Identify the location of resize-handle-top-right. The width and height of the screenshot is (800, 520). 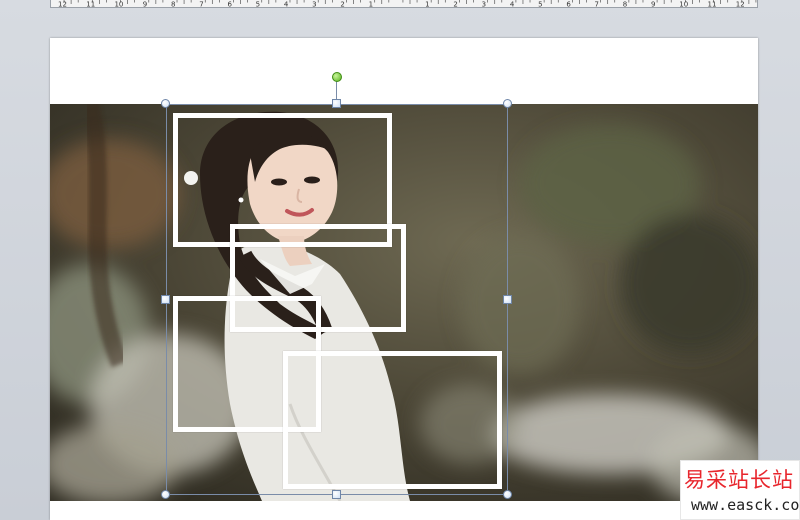
(507, 103).